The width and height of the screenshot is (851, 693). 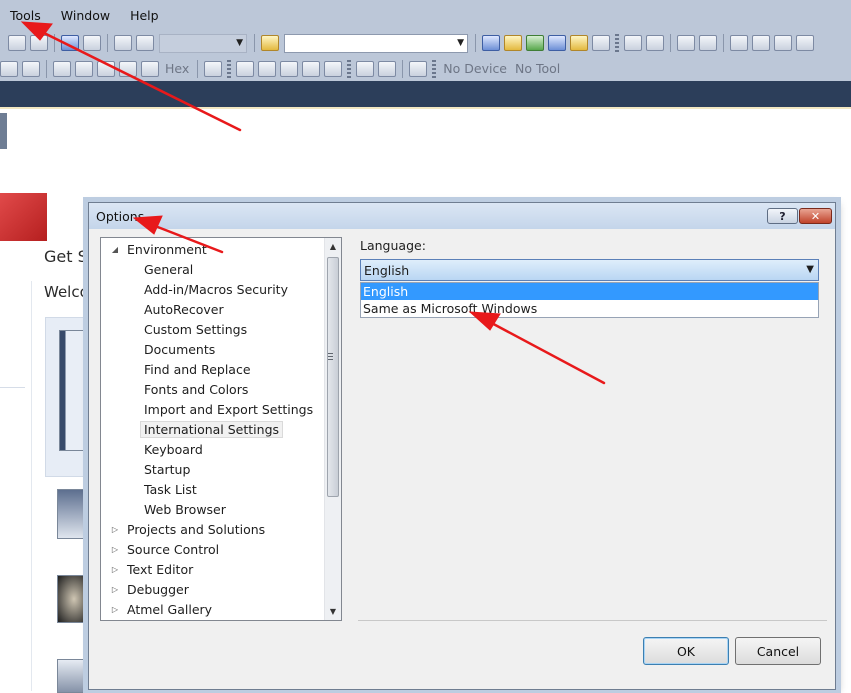 I want to click on tree-node-label: Find and Replace, so click(x=197, y=369).